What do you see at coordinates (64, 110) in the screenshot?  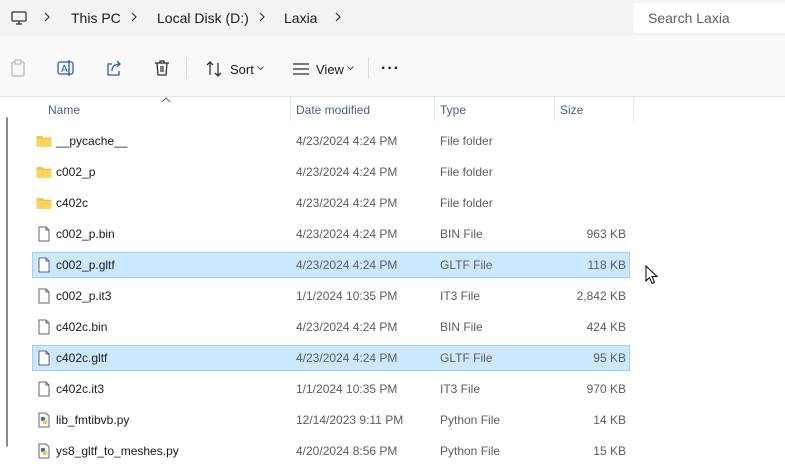 I see `column-header-name: Name` at bounding box center [64, 110].